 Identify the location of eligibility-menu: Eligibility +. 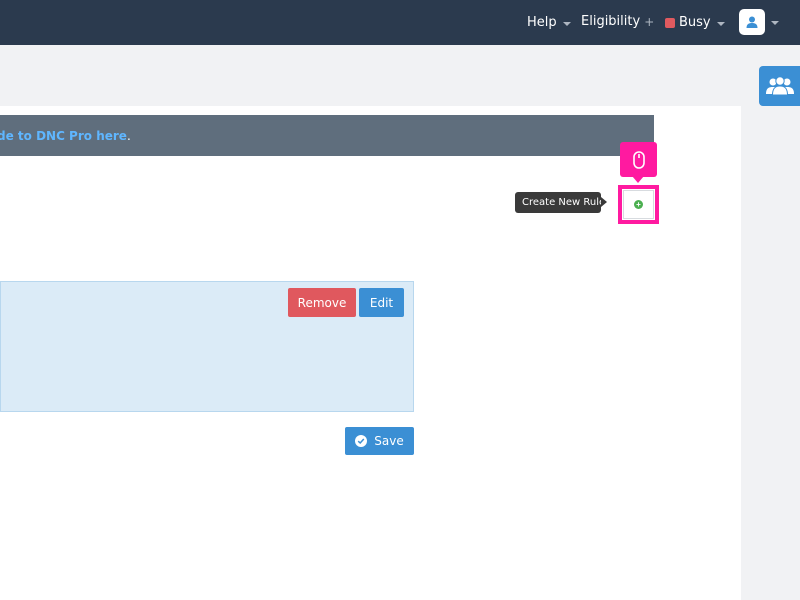
(617, 22).